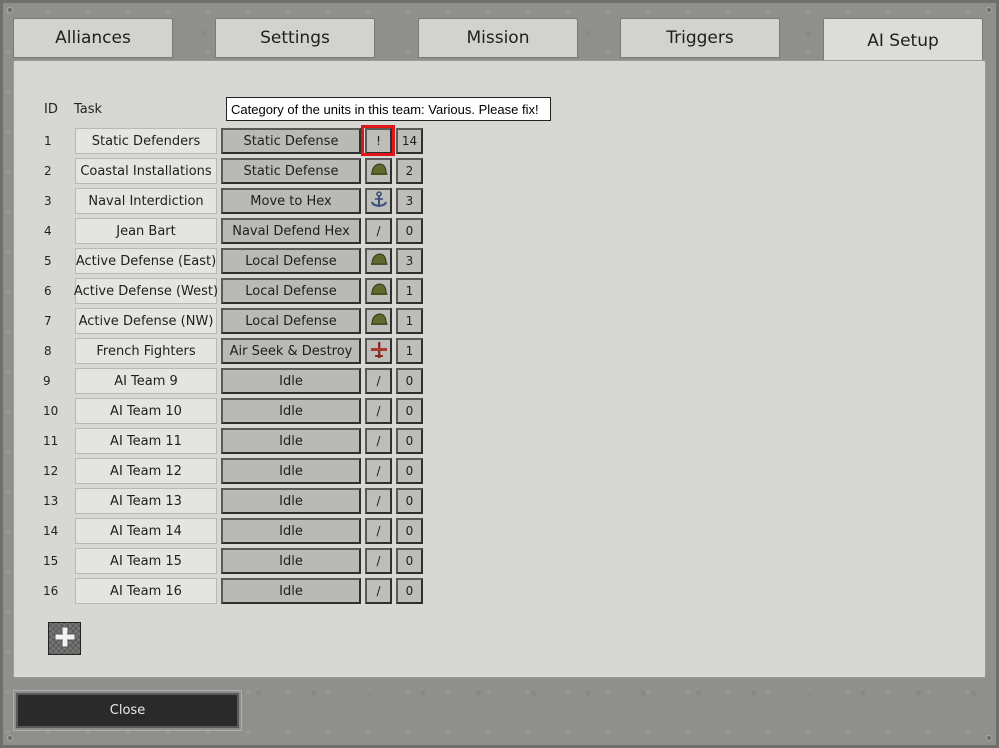 This screenshot has width=999, height=748. What do you see at coordinates (51, 531) in the screenshot?
I see `row-id: 14` at bounding box center [51, 531].